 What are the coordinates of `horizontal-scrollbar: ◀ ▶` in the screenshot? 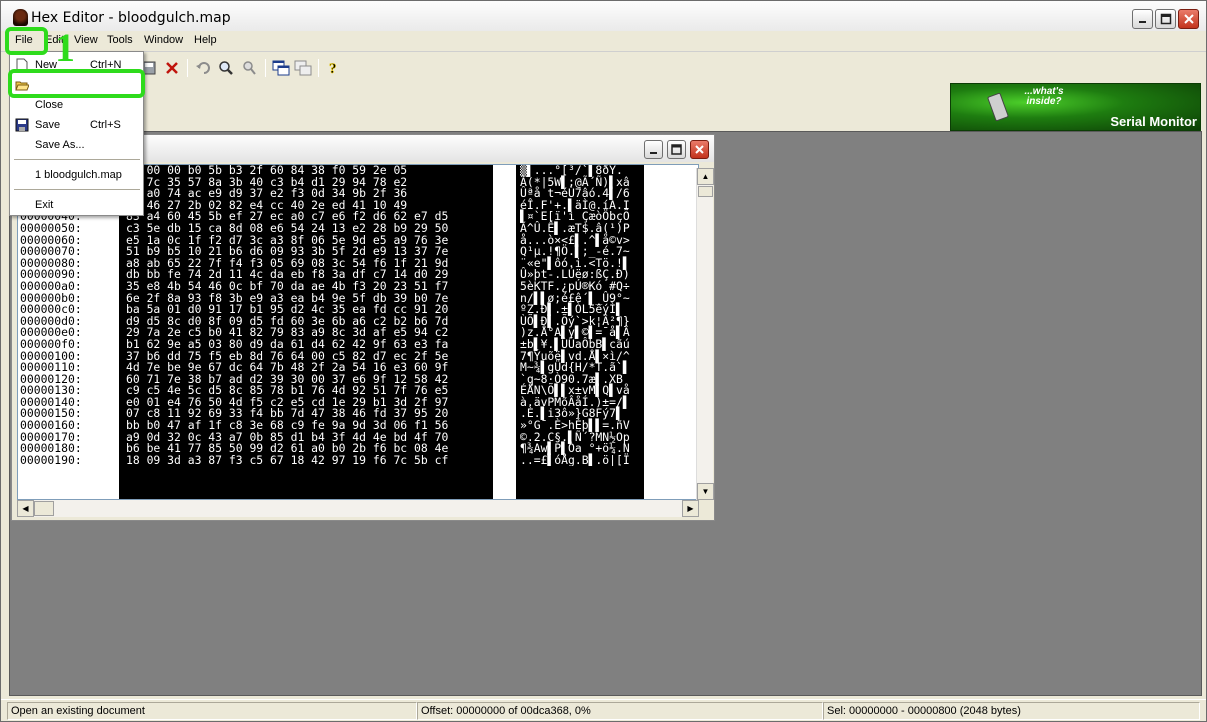 It's located at (358, 508).